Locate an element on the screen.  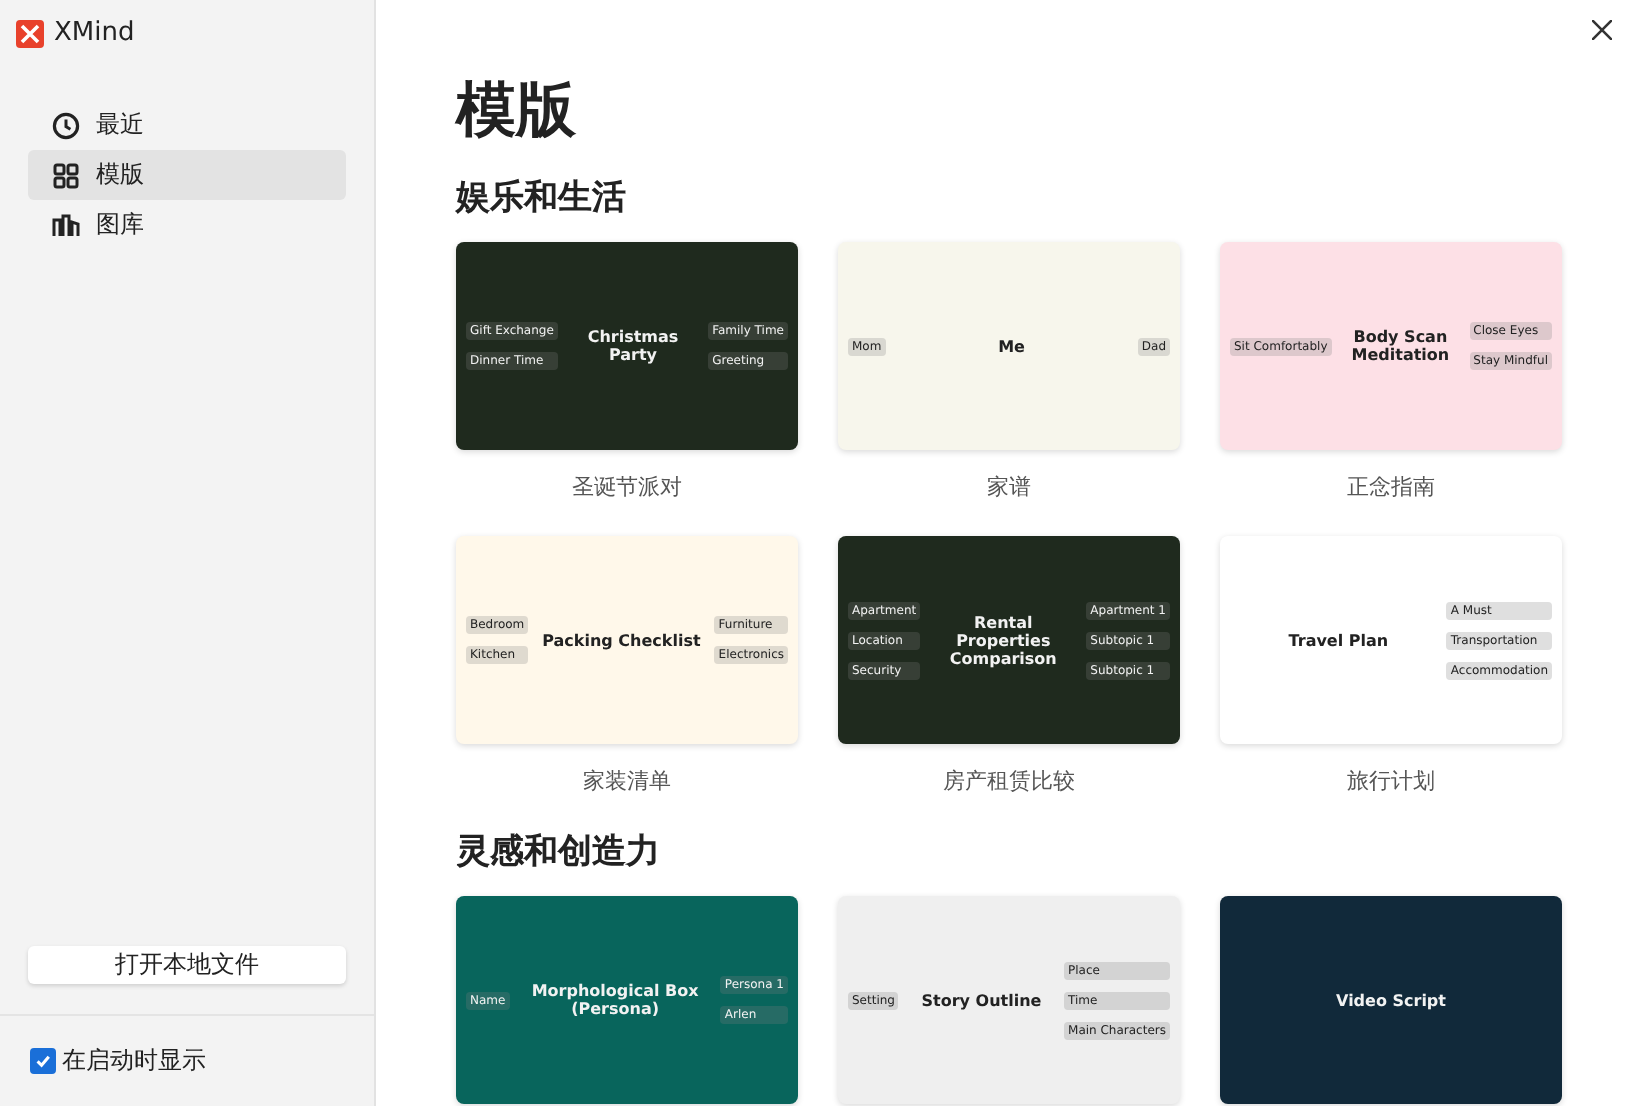
section-heading: 灵感和创造力 is located at coordinates (559, 852).